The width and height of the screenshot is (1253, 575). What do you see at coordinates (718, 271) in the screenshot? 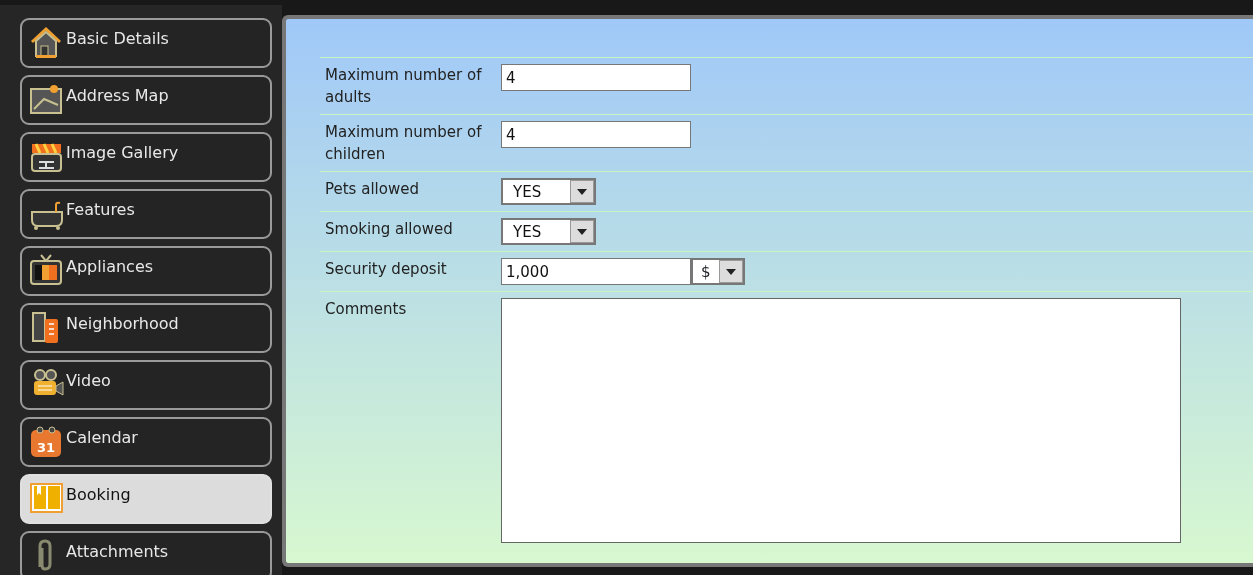
I see `currency-dropdown: $` at bounding box center [718, 271].